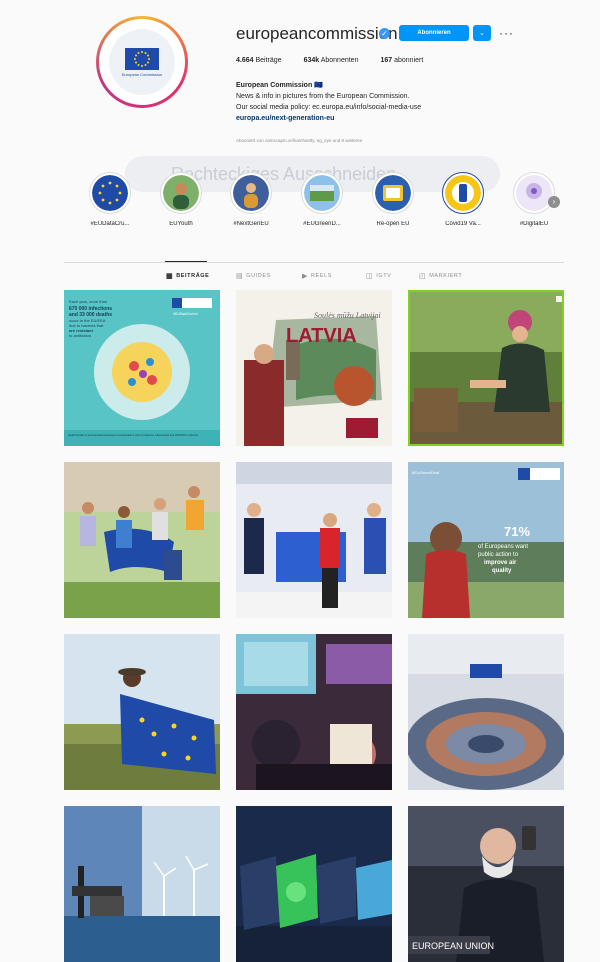 The height and width of the screenshot is (962, 600). I want to click on suggestions-dropdown-button: ⌄, so click(482, 33).